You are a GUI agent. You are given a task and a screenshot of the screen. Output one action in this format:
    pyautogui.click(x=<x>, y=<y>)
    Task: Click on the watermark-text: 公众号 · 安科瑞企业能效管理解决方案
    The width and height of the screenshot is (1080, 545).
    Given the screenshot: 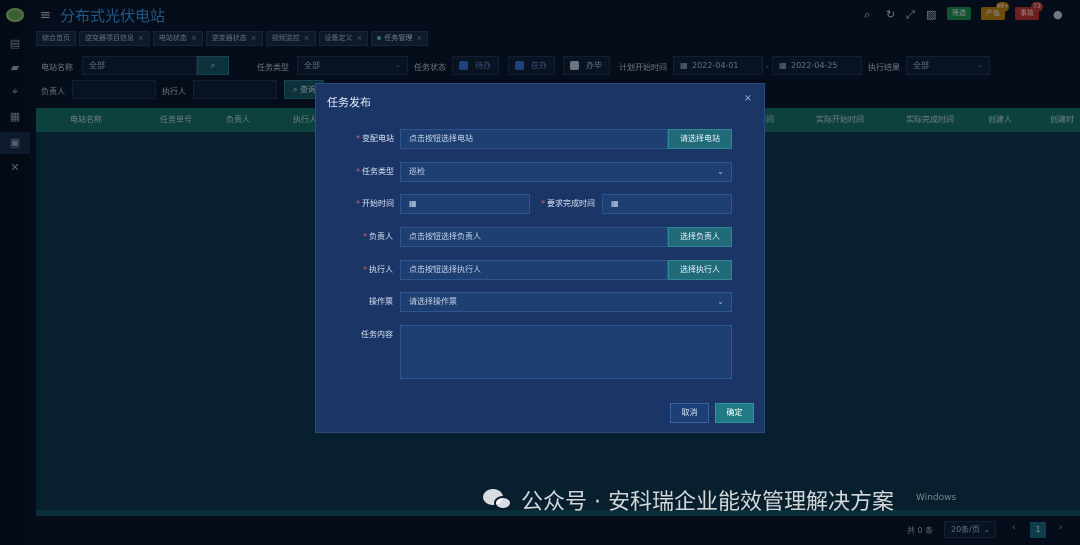 What is the action you would take?
    pyautogui.click(x=707, y=502)
    